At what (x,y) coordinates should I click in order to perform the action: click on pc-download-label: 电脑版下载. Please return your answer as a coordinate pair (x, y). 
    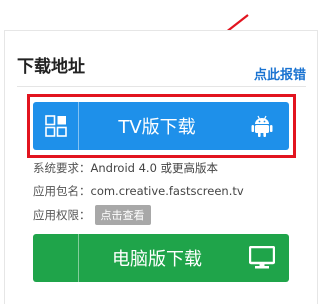
    Looking at the image, I should click on (157, 259).